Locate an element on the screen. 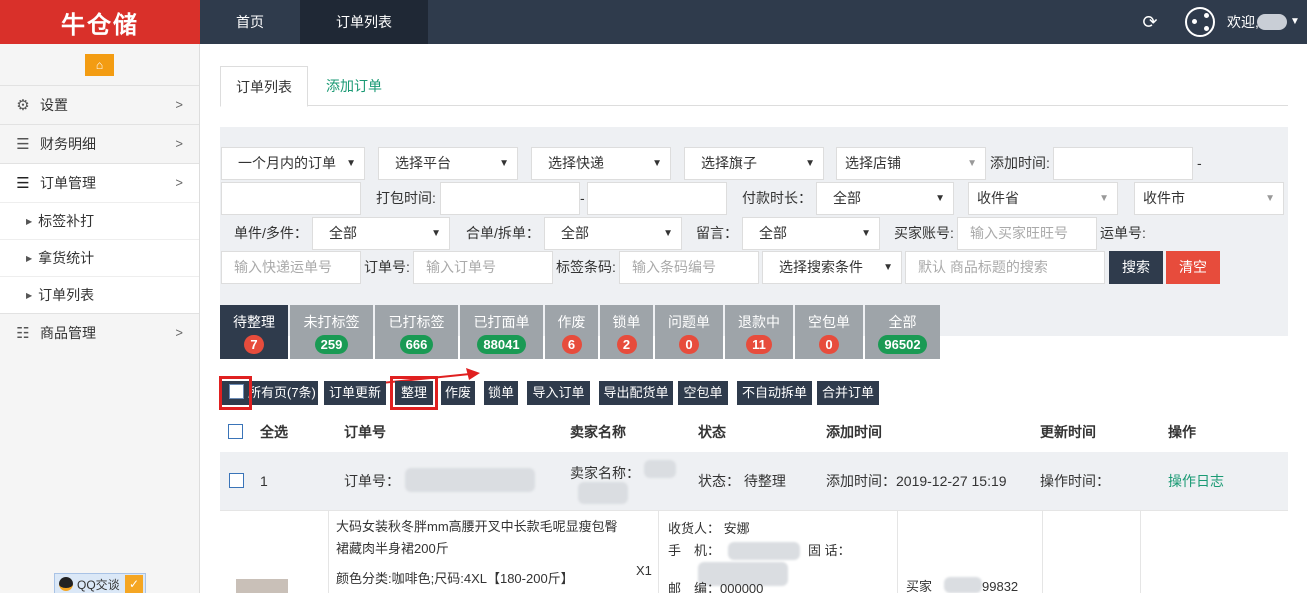 This screenshot has height=593, width=1307. tile-all: 全部 96502 is located at coordinates (902, 332).